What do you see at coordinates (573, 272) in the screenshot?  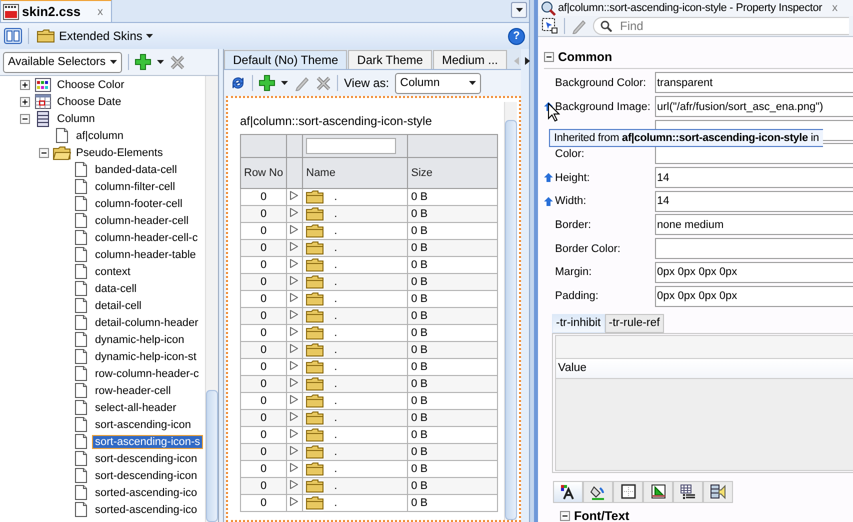 I see `property-label: Margin:` at bounding box center [573, 272].